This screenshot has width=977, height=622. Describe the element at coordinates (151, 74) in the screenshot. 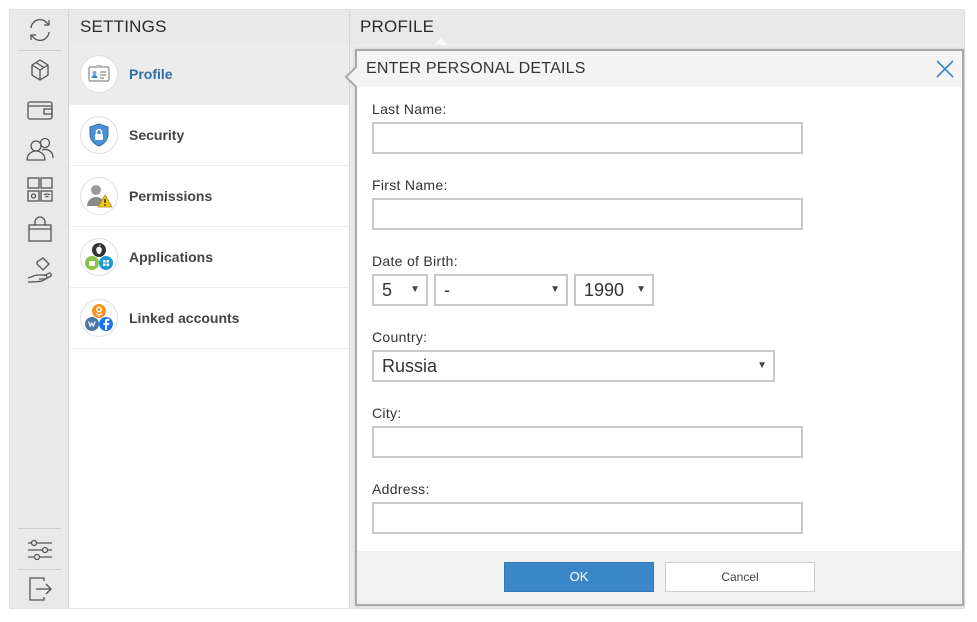

I see `menu-item-label: Profile` at that location.